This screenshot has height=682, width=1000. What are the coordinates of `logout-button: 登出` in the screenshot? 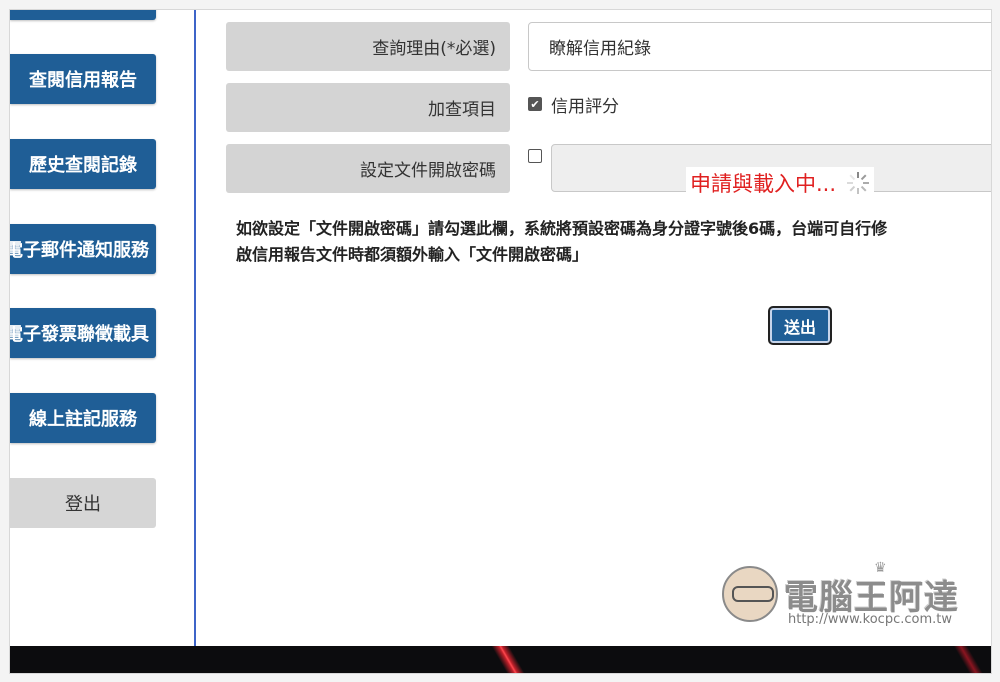 It's located at (83, 503).